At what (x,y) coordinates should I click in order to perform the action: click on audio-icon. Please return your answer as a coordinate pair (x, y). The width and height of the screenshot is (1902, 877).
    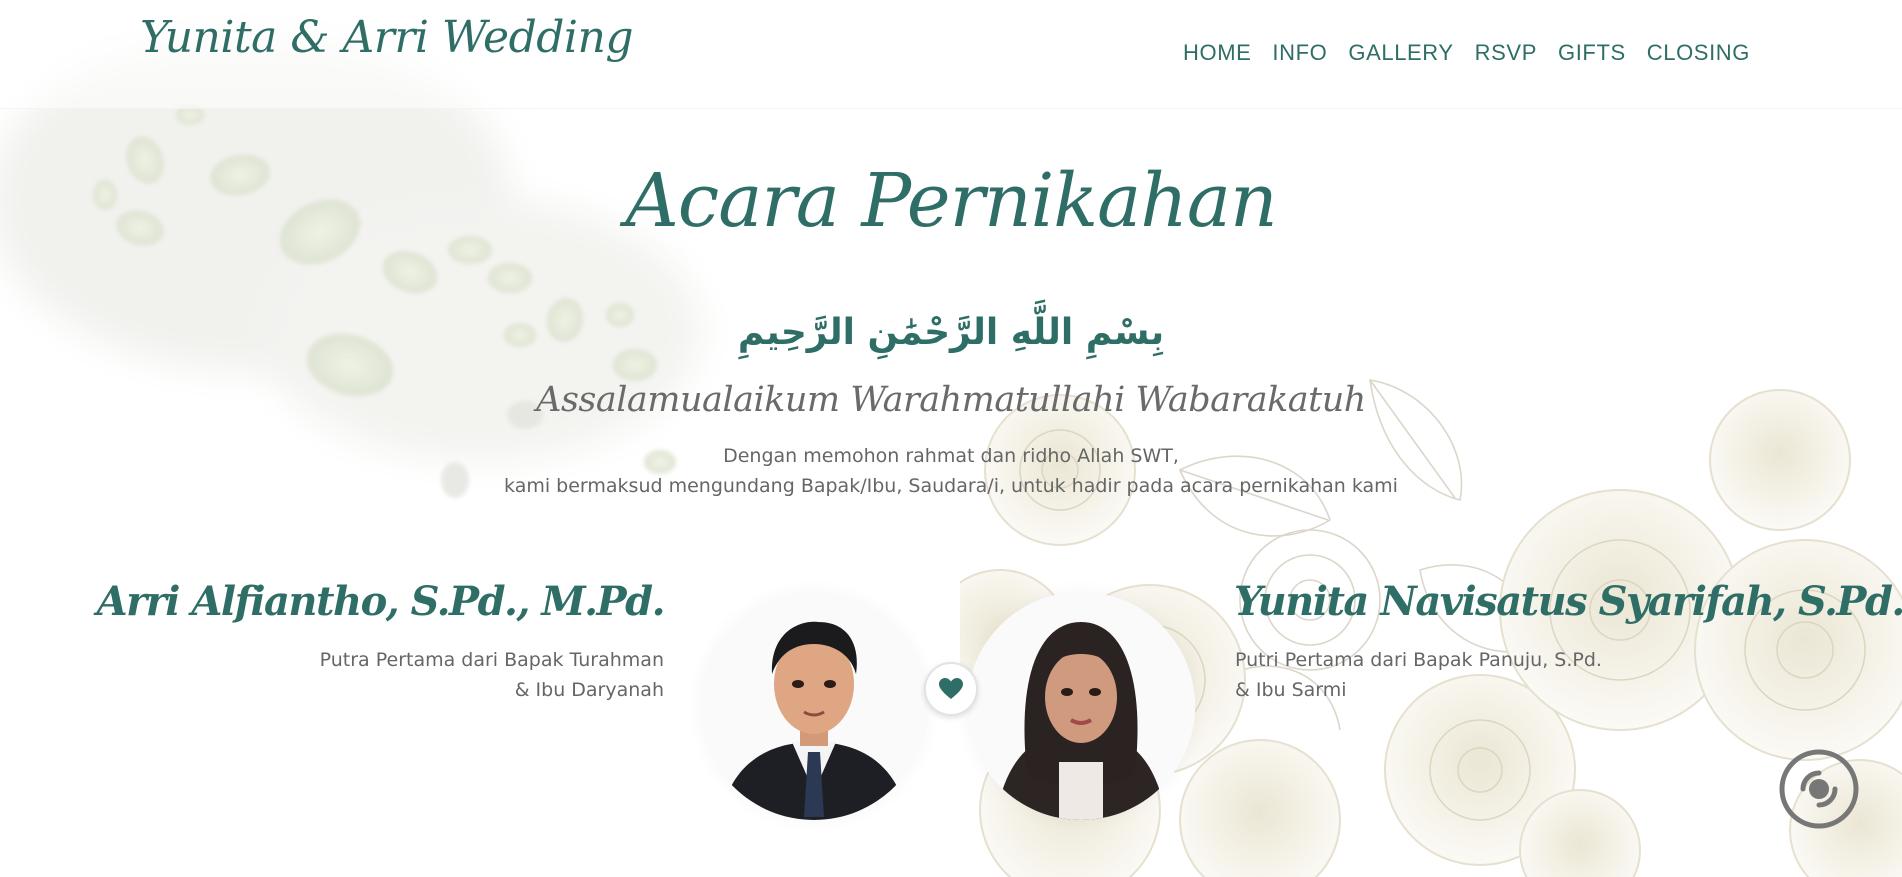
    Looking at the image, I should click on (1819, 789).